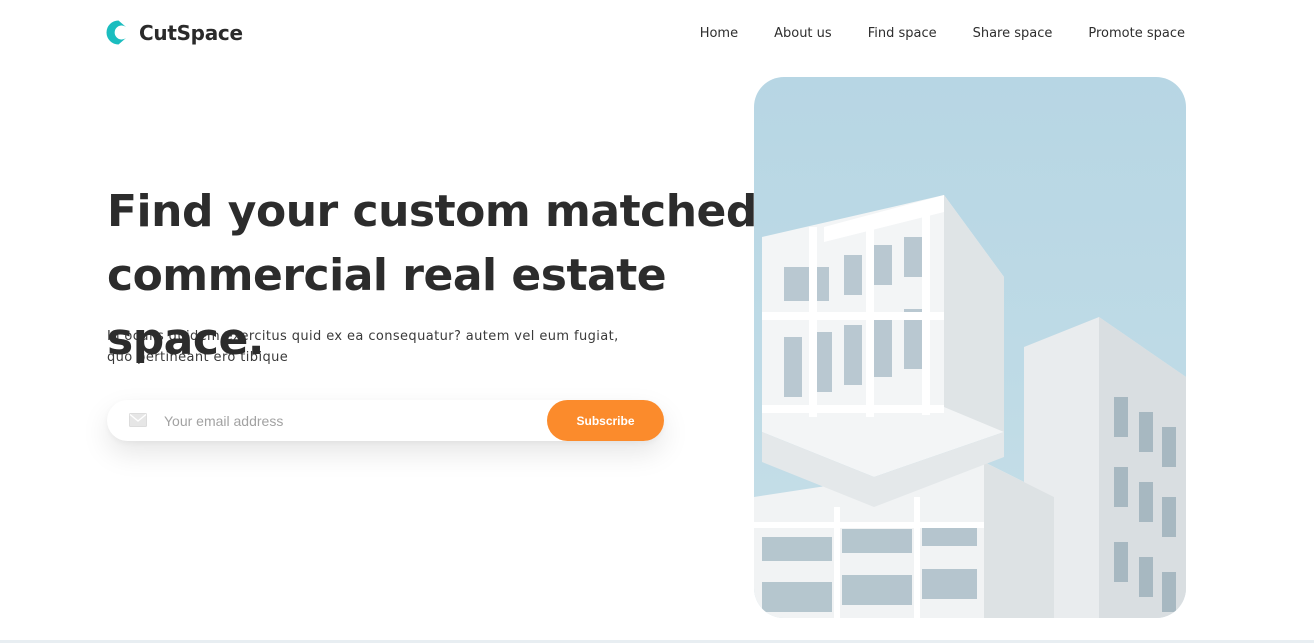 Image resolution: width=1314 pixels, height=643 pixels. I want to click on email-input, so click(354, 420).